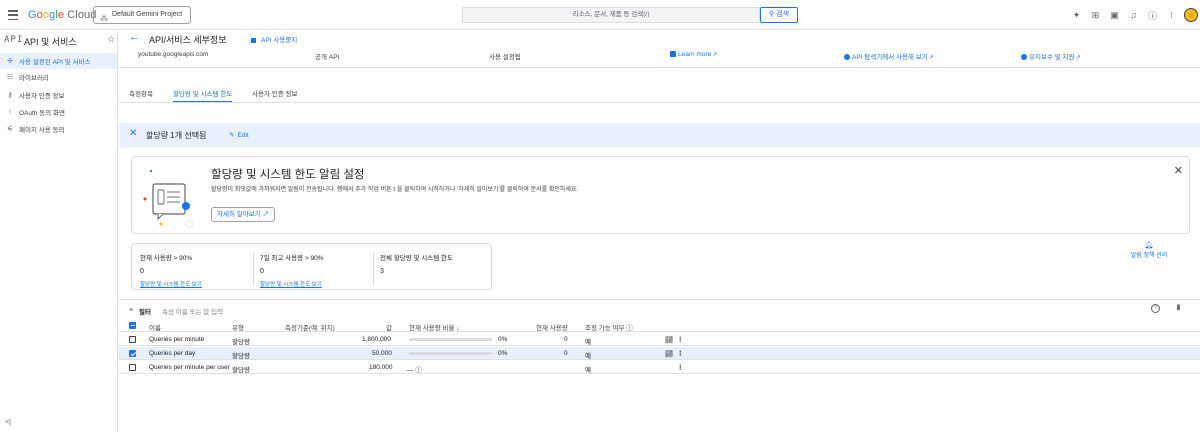 This screenshot has height=432, width=1200. What do you see at coordinates (141, 95) in the screenshot?
I see `tab-metrics: 측정항목` at bounding box center [141, 95].